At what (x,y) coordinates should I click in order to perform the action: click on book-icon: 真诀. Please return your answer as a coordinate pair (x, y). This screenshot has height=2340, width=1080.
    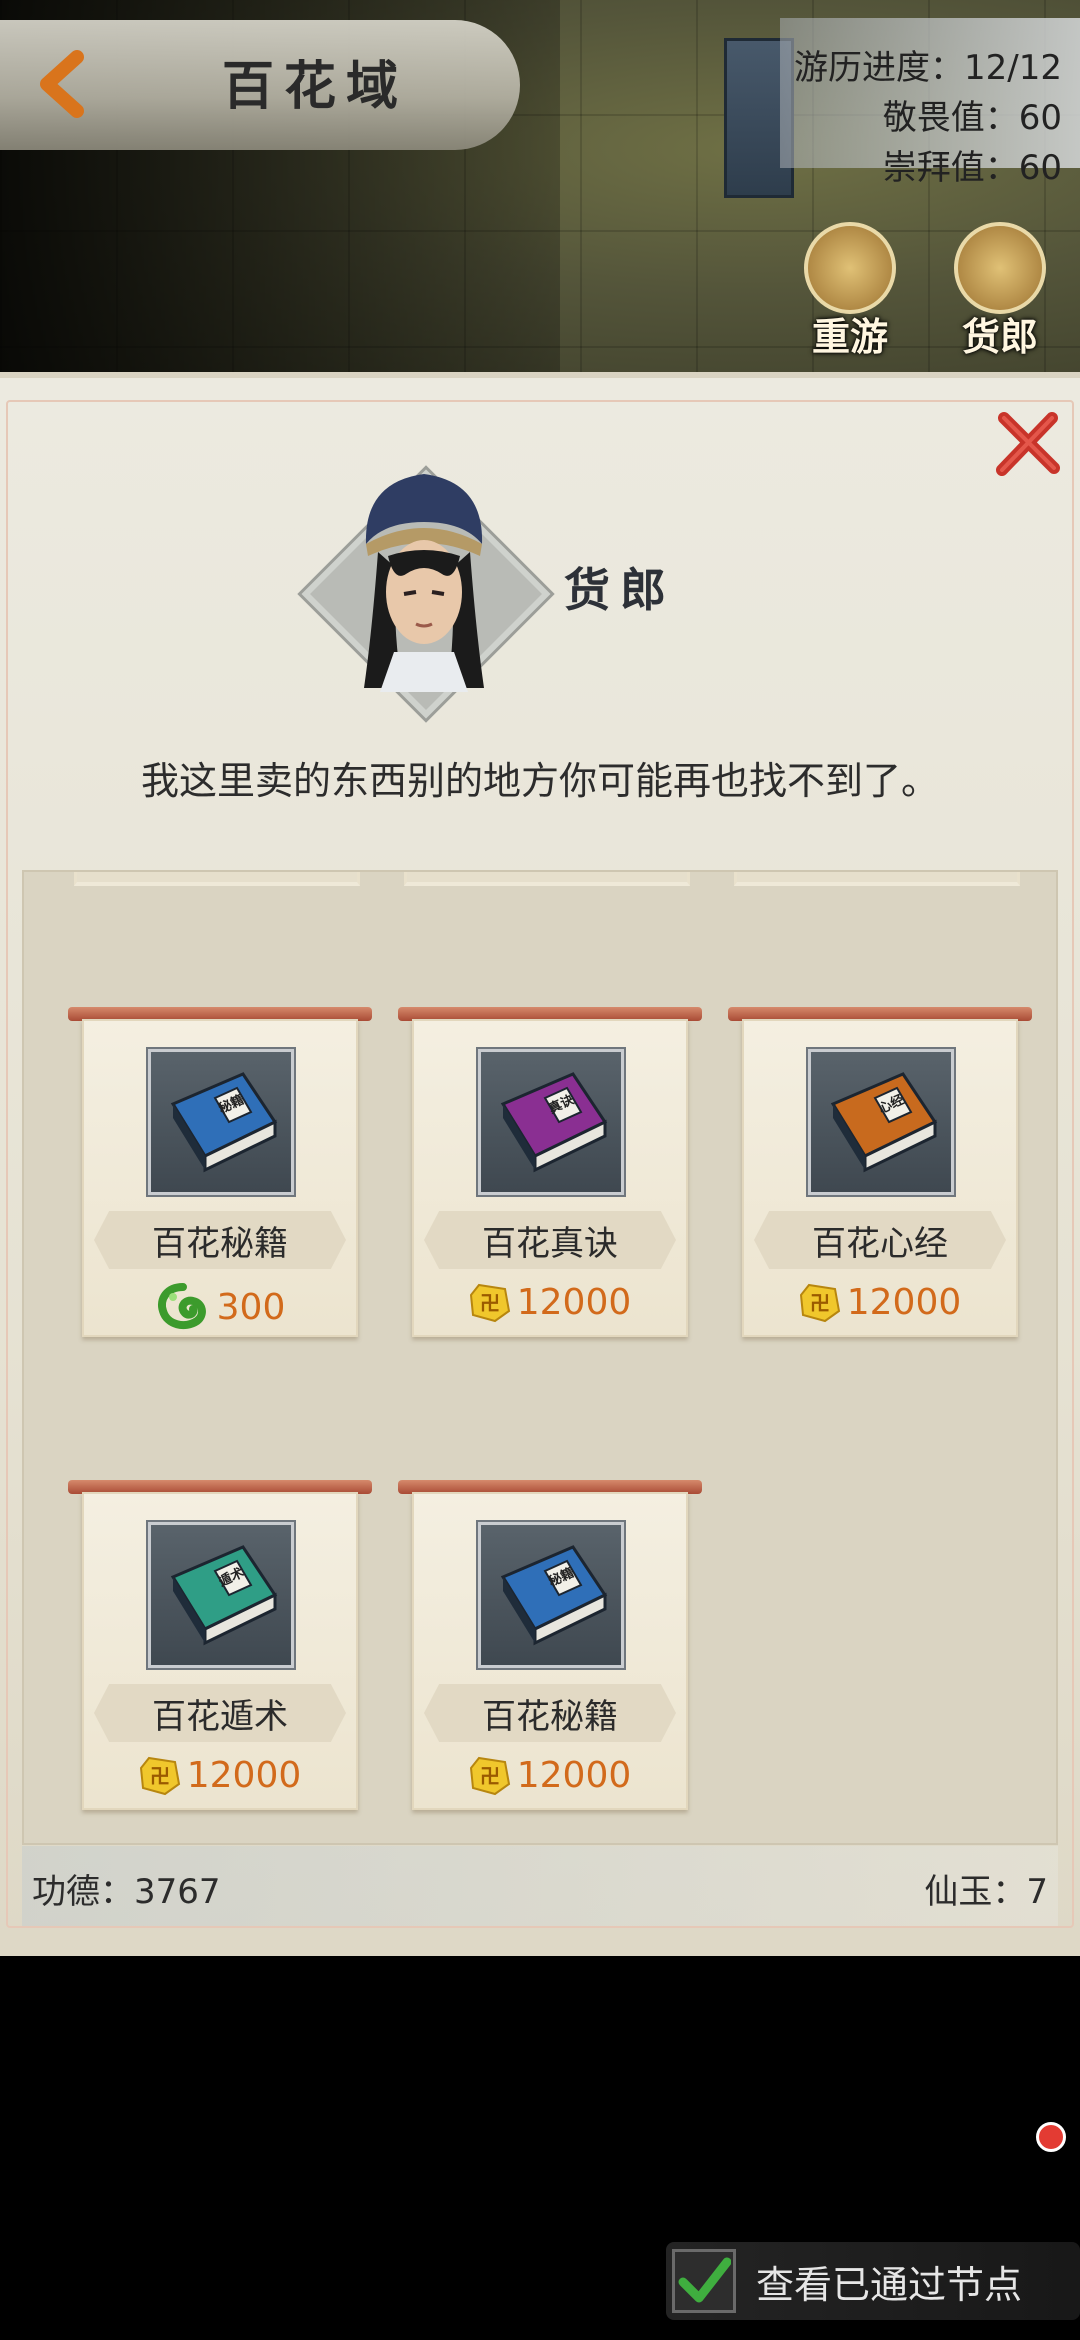
    Looking at the image, I should click on (554, 1122).